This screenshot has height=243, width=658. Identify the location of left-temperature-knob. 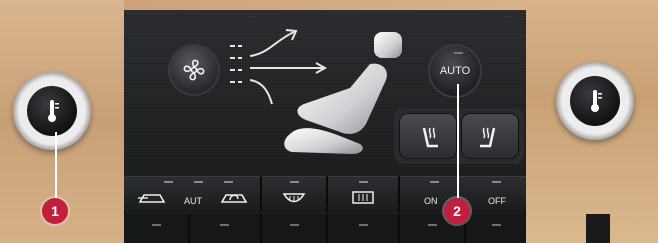
(52, 111).